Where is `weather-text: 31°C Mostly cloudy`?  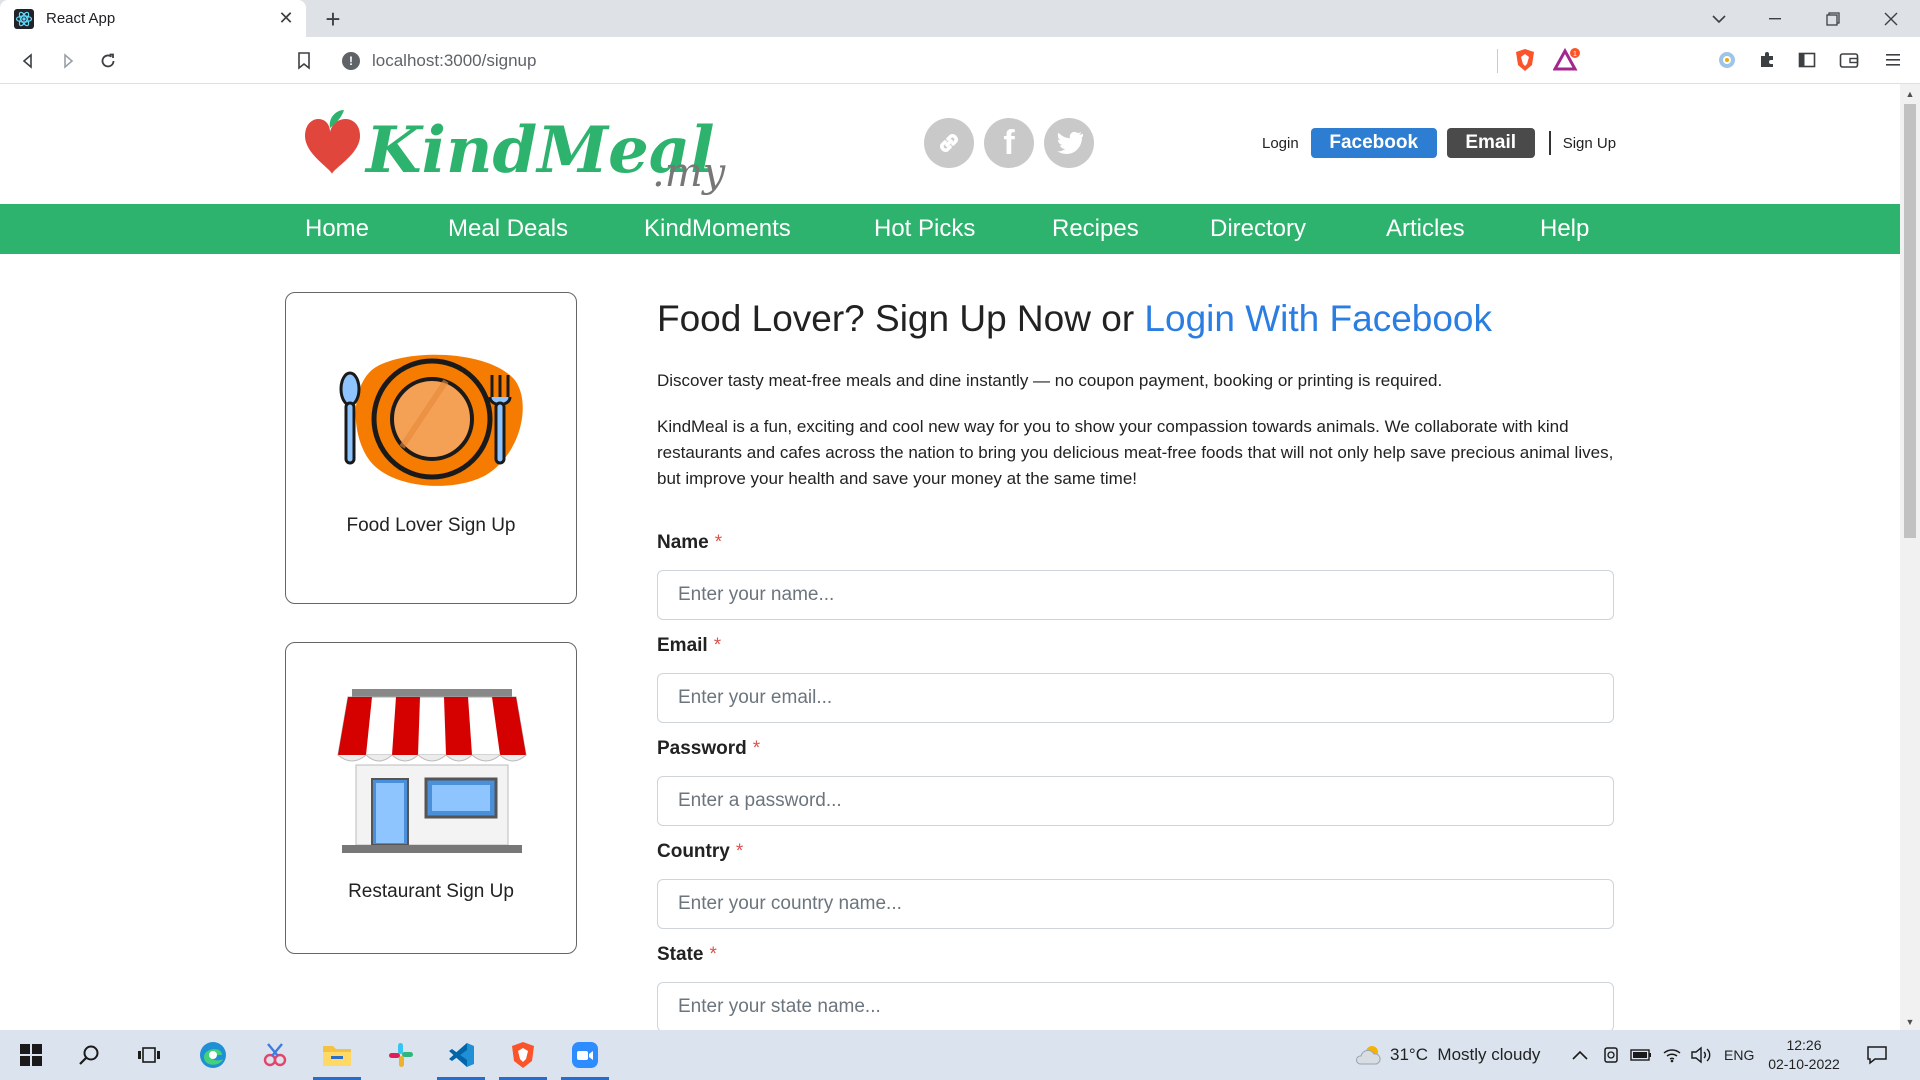
weather-text: 31°C Mostly cloudy is located at coordinates (1465, 1054).